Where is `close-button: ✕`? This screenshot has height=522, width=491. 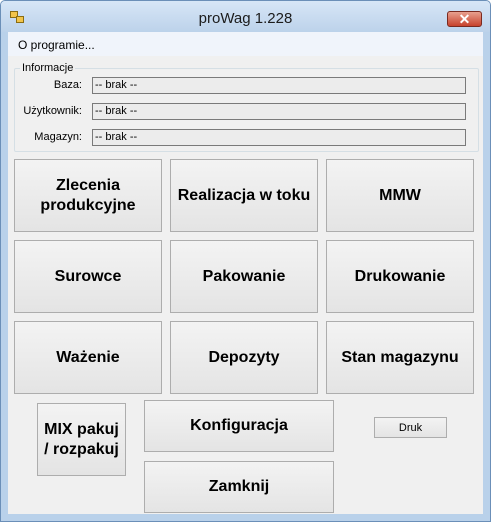 close-button: ✕ is located at coordinates (464, 19).